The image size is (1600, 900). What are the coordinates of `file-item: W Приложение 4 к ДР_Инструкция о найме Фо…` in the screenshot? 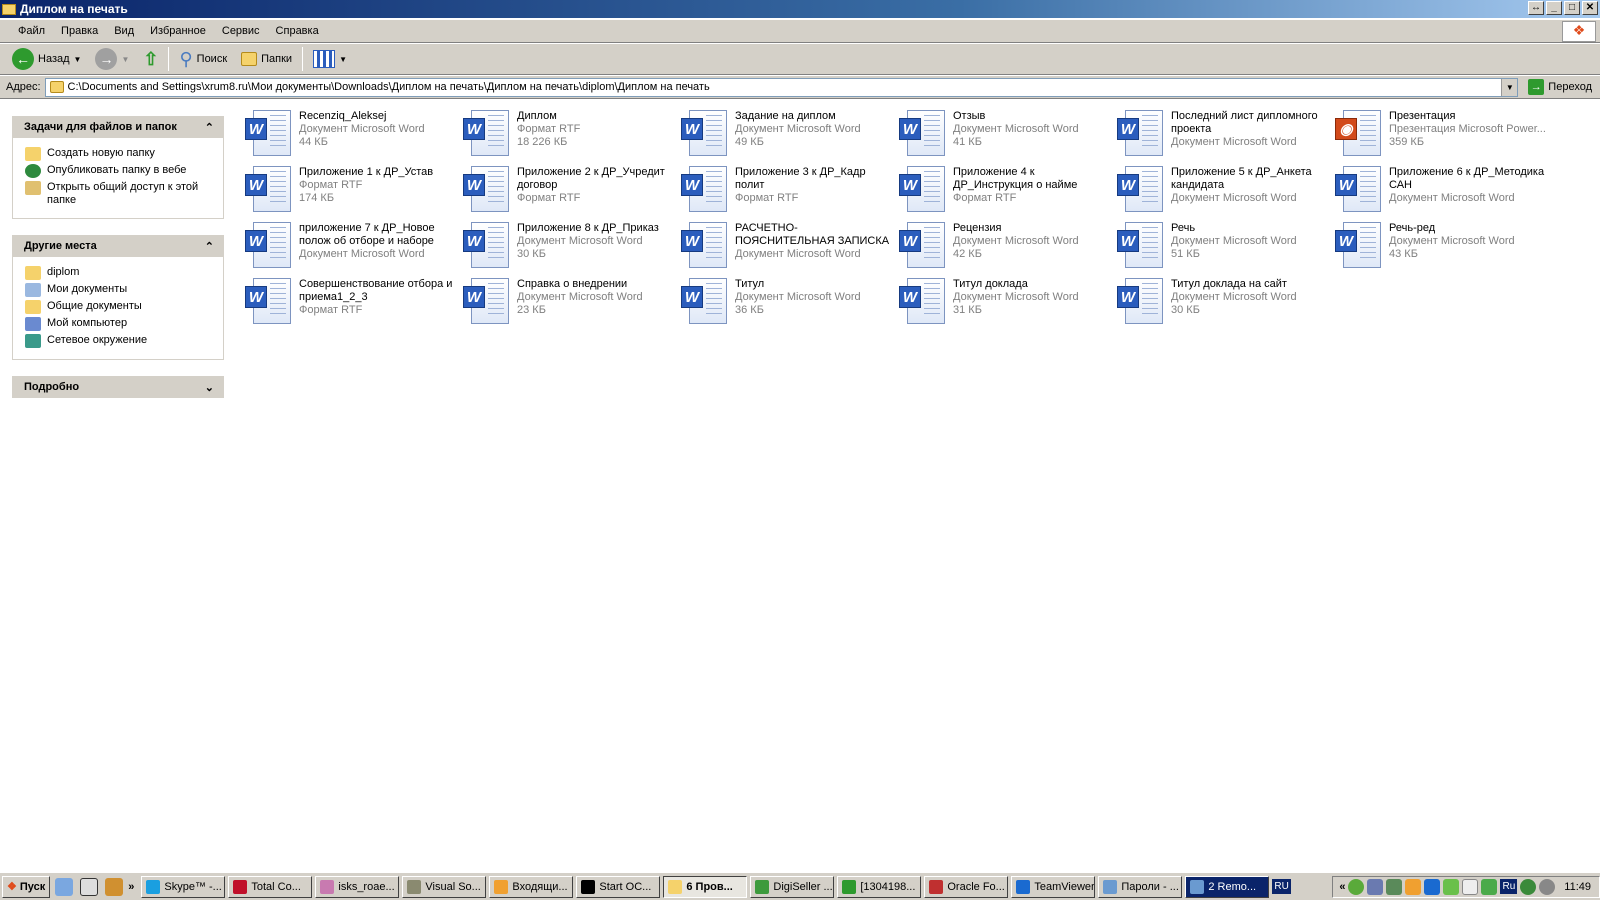 It's located at (1008, 194).